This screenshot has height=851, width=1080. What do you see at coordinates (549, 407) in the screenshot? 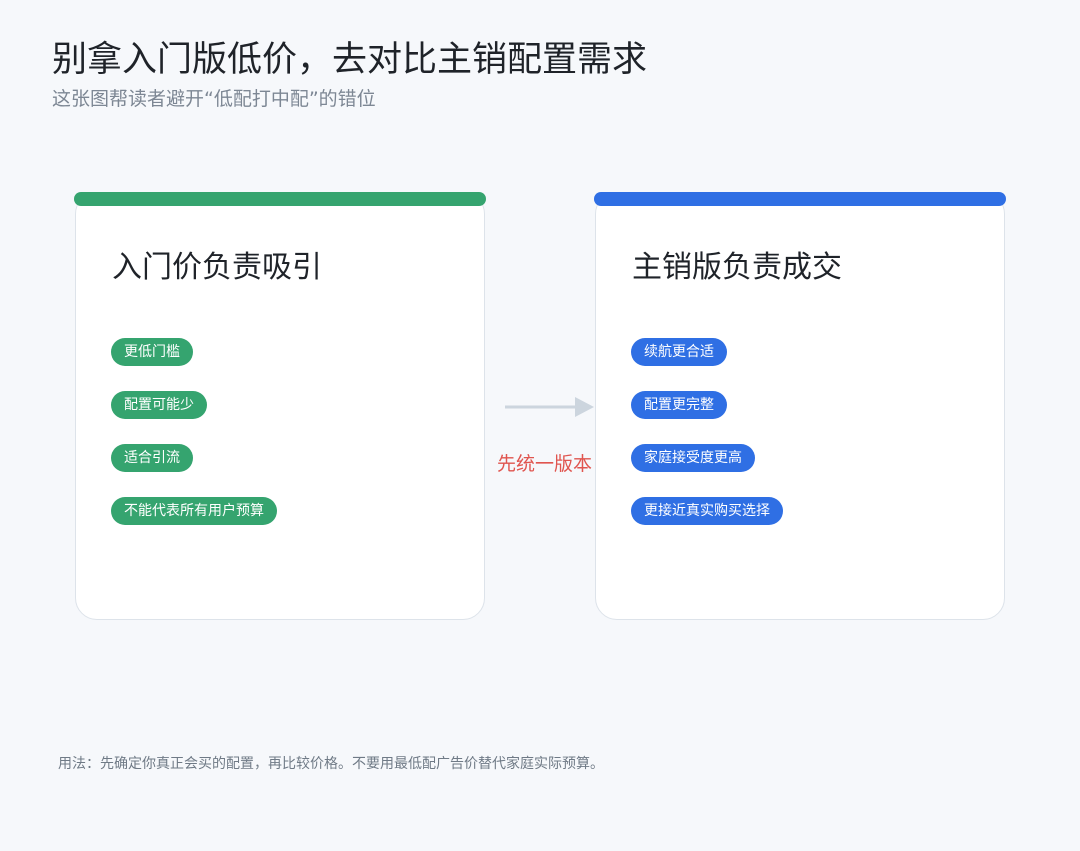
I see `arrow-right-icon` at bounding box center [549, 407].